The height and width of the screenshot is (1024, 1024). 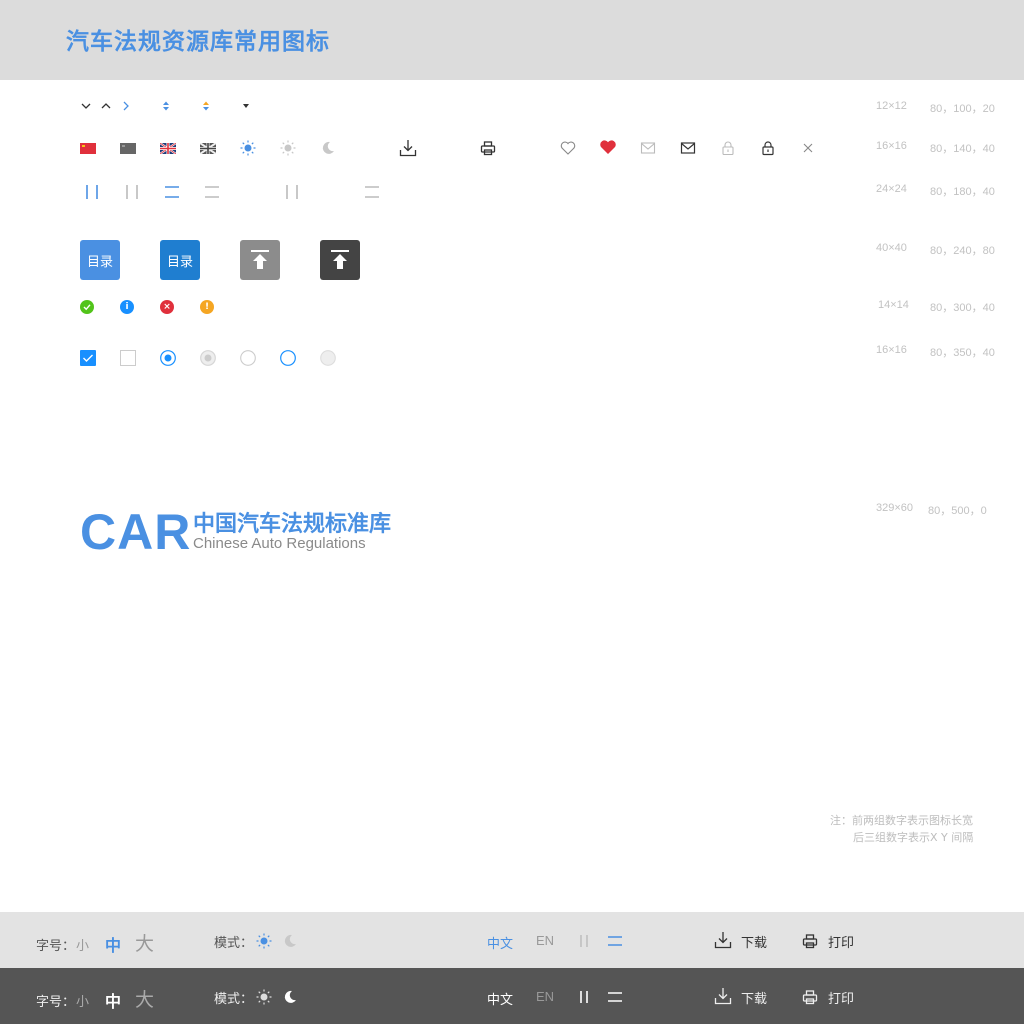 I want to click on heart-outline-icon, so click(x=568, y=148).